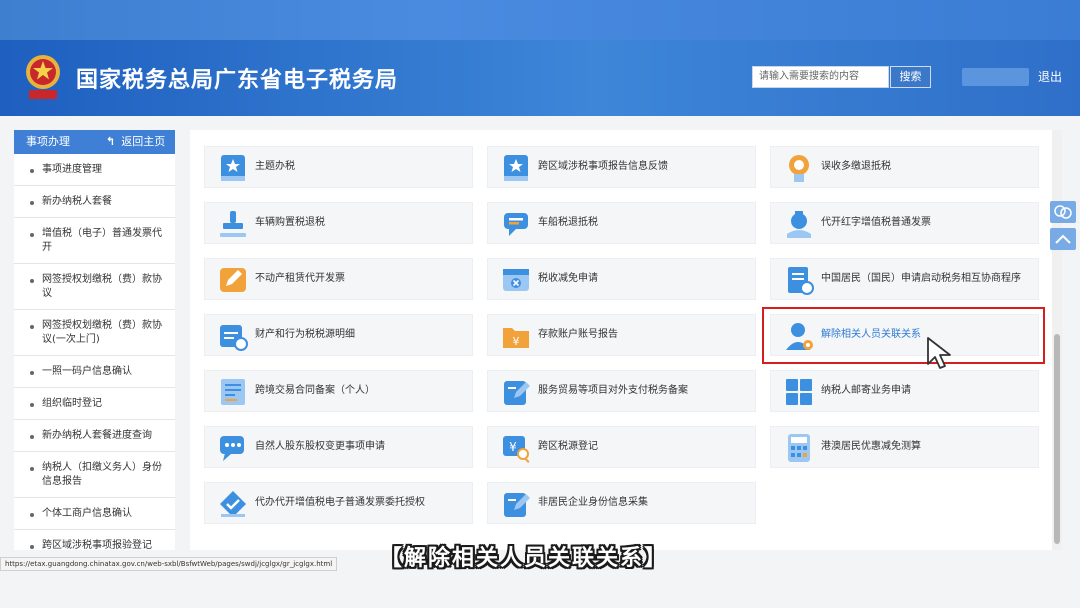  Describe the element at coordinates (135, 142) in the screenshot. I see `back-home-link: ↰ 返回主页` at that location.